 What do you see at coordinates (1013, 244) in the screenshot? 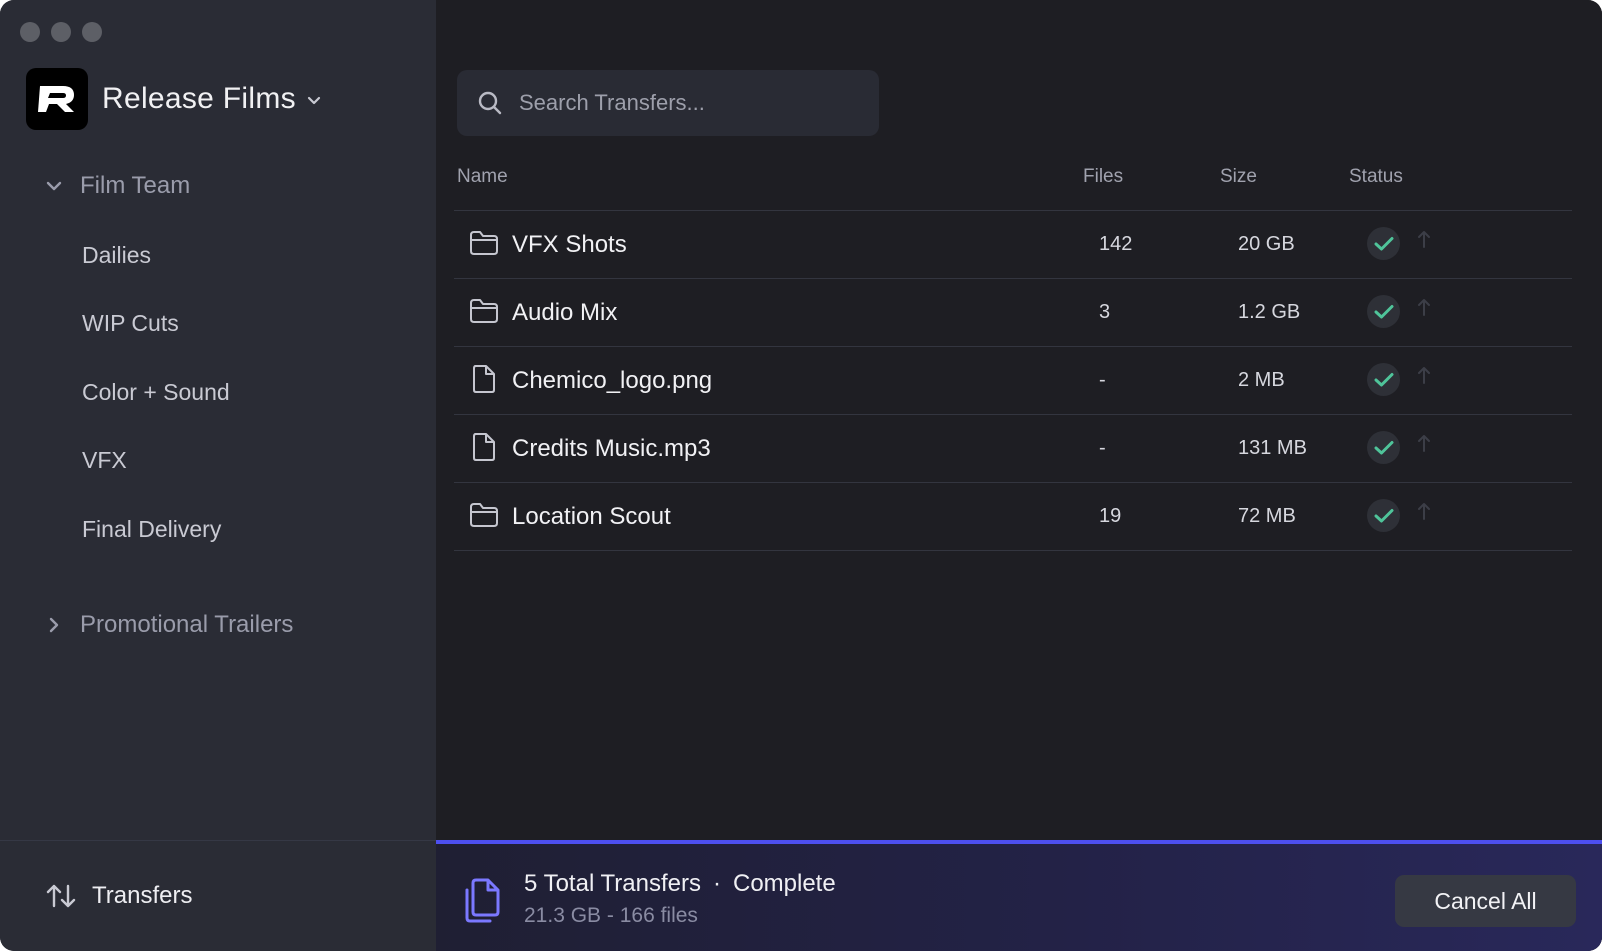
I see `table-row: VFX Shots 142 20 GB` at bounding box center [1013, 244].